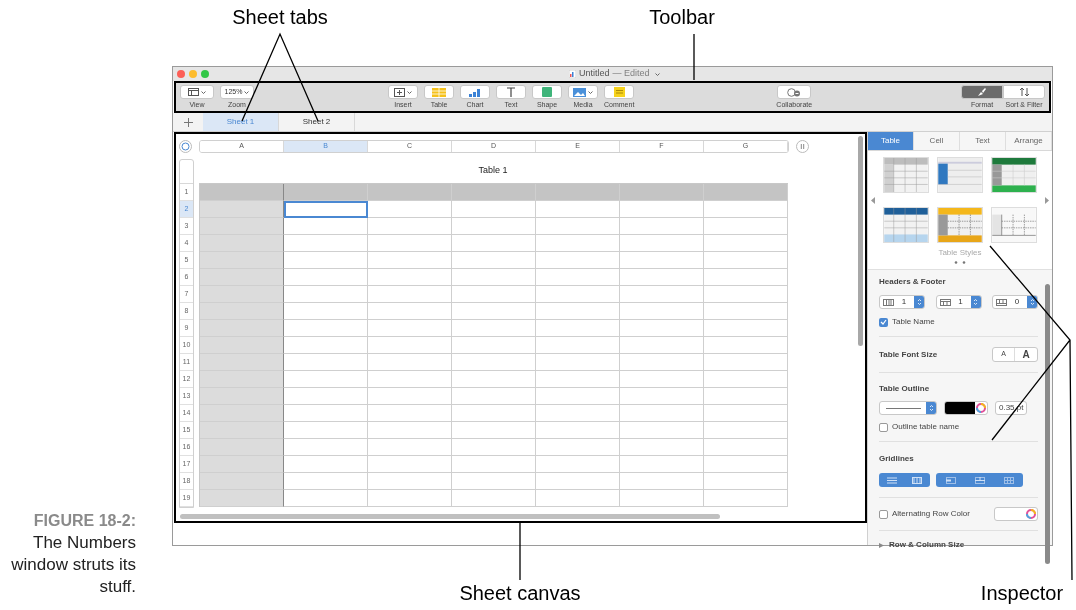 The height and width of the screenshot is (610, 1076). What do you see at coordinates (547, 92) in the screenshot?
I see `shape-button` at bounding box center [547, 92].